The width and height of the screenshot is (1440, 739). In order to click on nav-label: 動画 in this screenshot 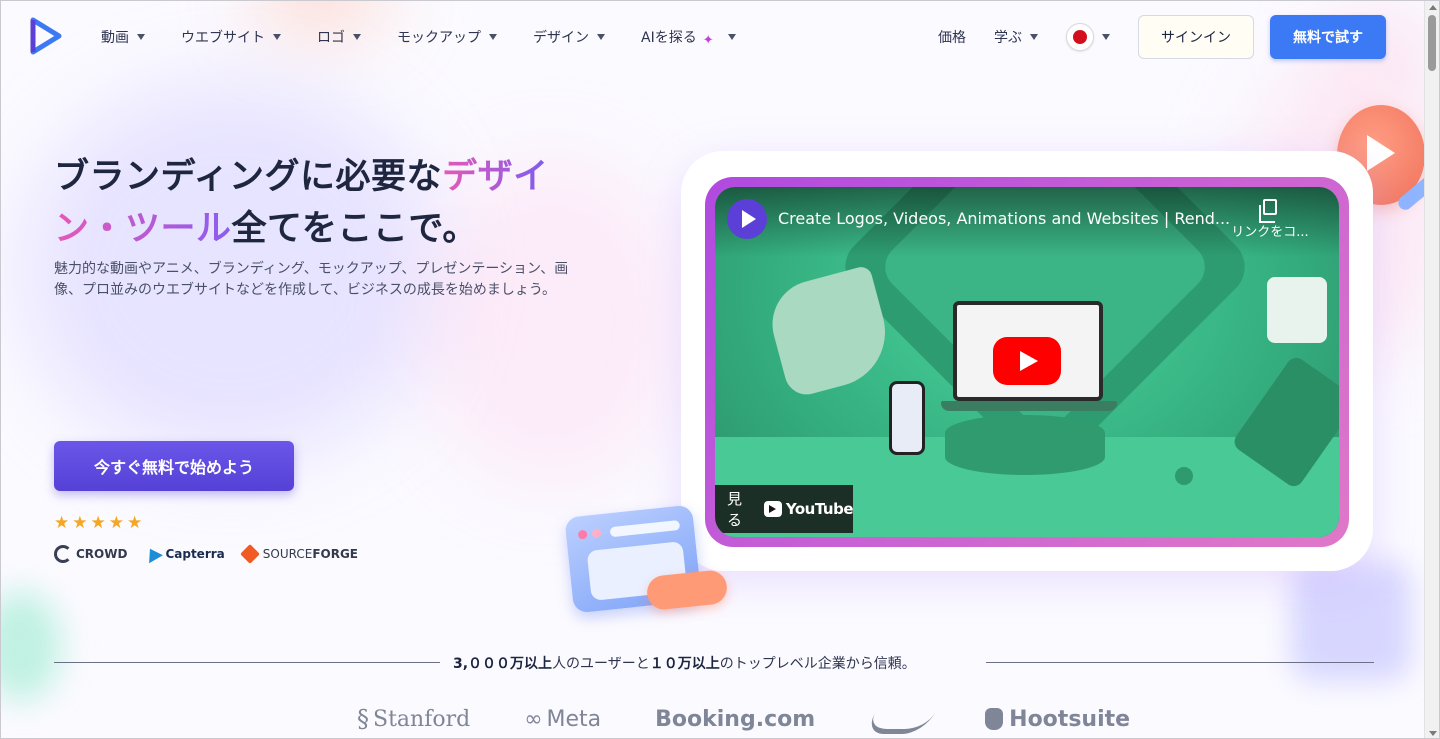, I will do `click(115, 38)`.